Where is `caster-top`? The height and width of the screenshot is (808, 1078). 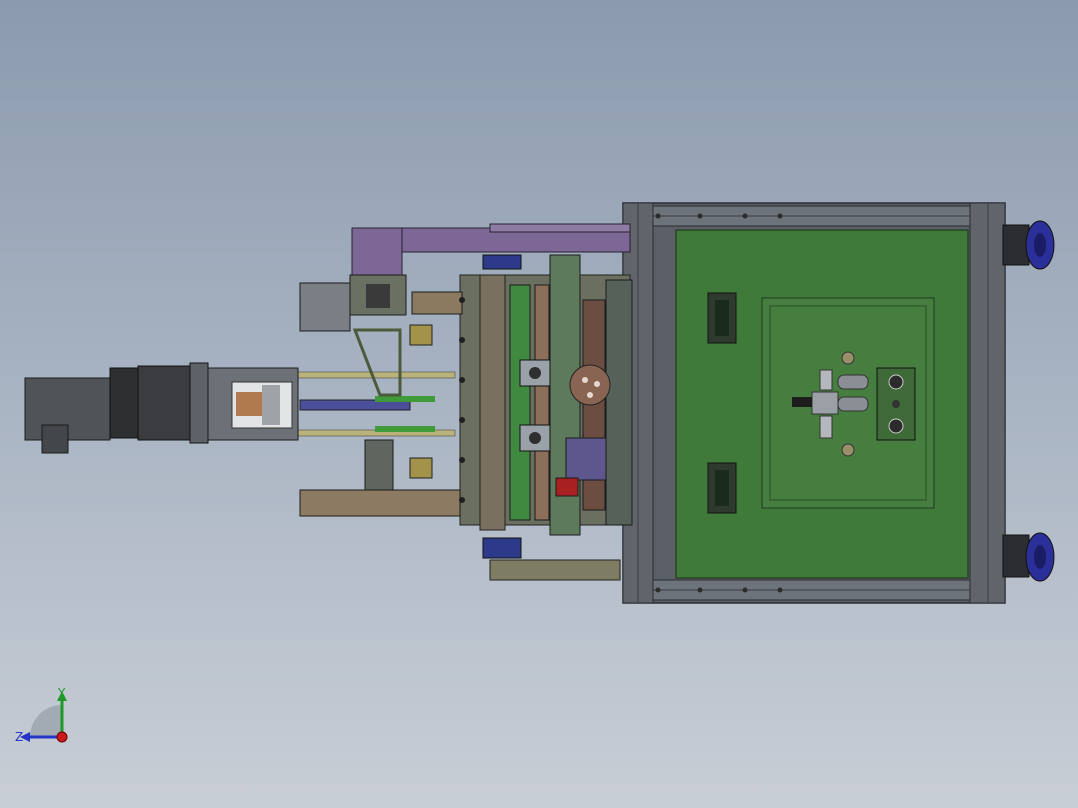 caster-top is located at coordinates (1028, 245).